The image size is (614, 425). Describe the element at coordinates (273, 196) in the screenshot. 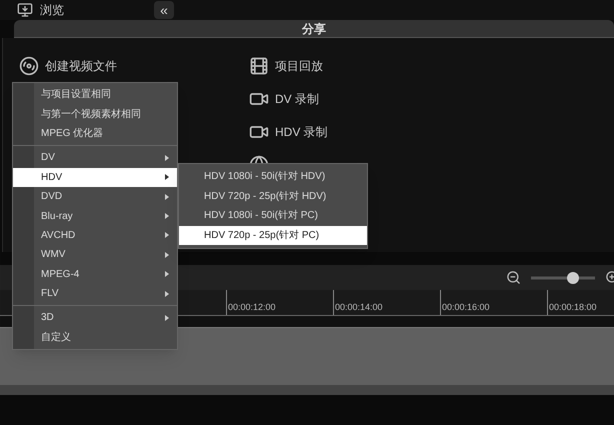

I see `menu-item: HDV 720p - 25p(针对 HDV)` at that location.